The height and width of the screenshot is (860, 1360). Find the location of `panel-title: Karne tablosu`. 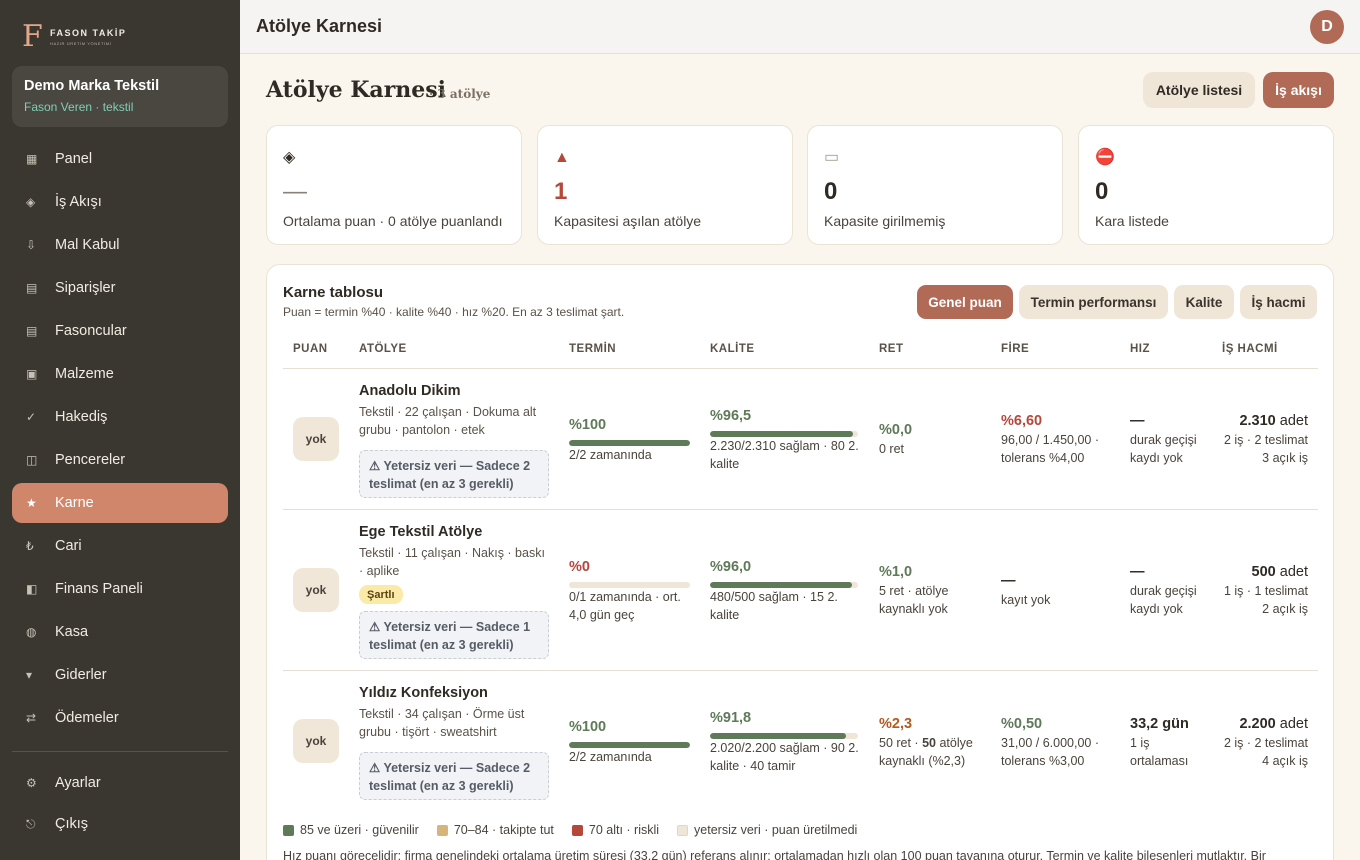

panel-title: Karne tablosu is located at coordinates (333, 292).